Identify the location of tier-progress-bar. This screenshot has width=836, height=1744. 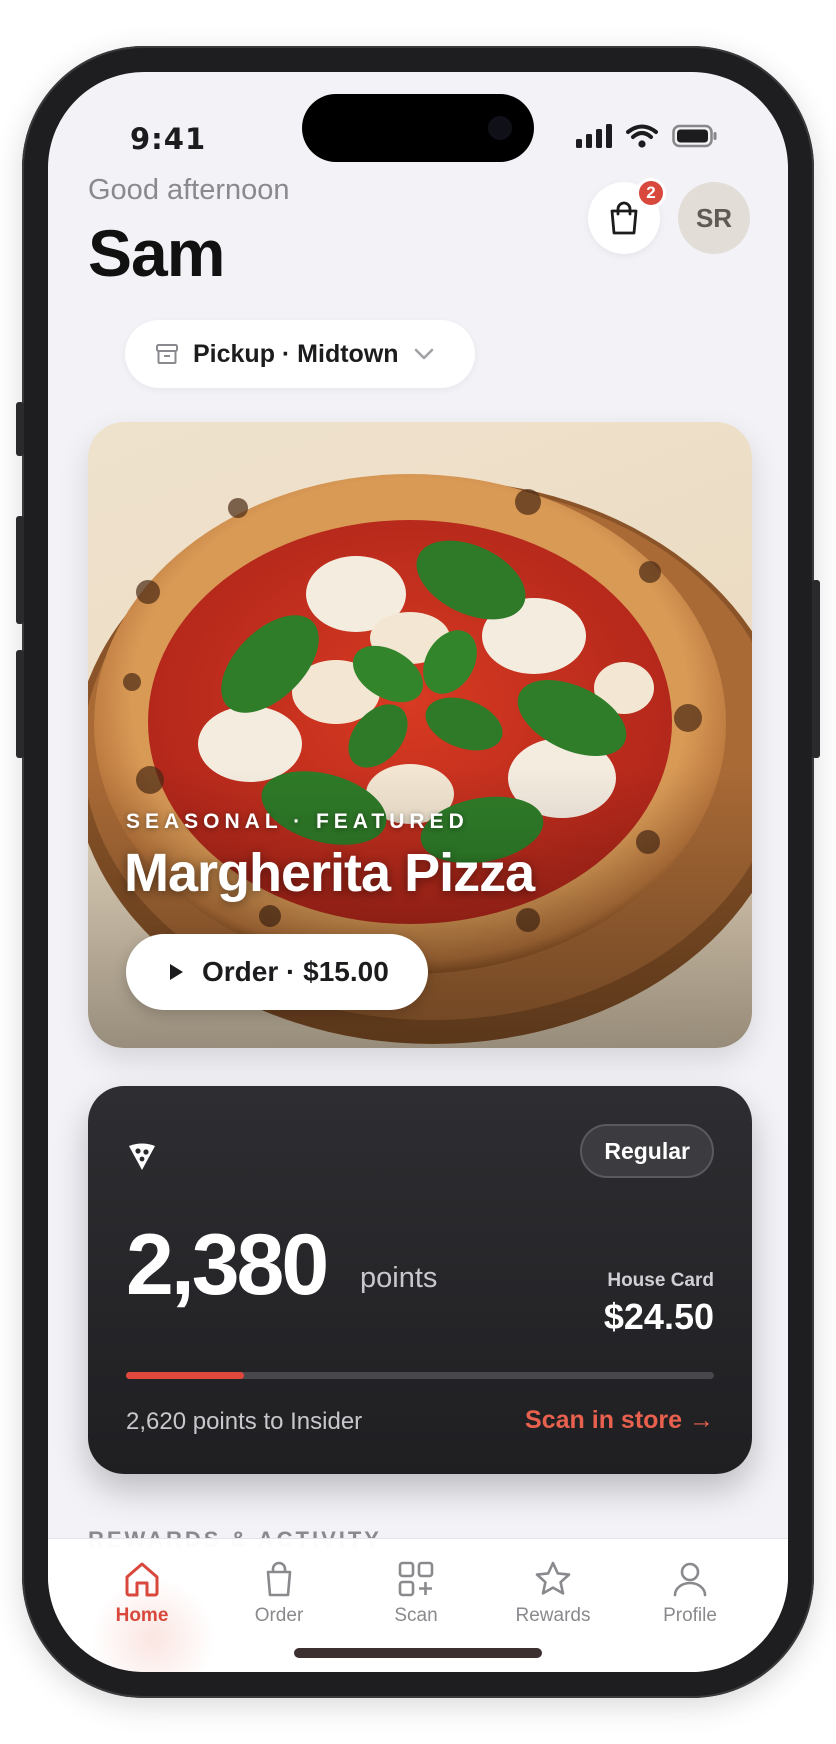
(420, 1375).